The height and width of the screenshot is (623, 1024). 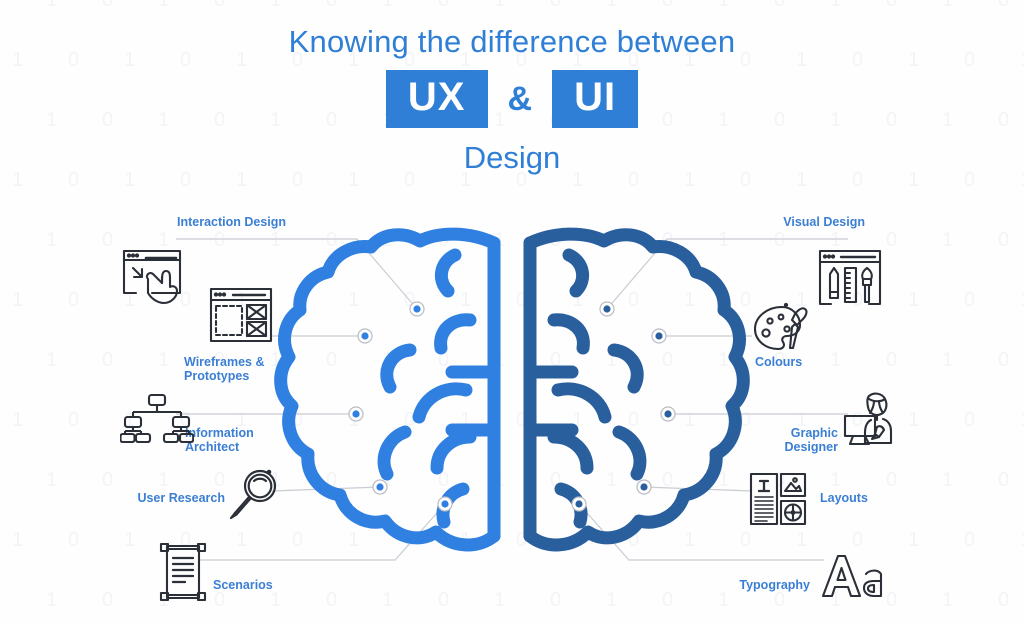 What do you see at coordinates (232, 222) in the screenshot?
I see `label-interaction-design: Interaction Design` at bounding box center [232, 222].